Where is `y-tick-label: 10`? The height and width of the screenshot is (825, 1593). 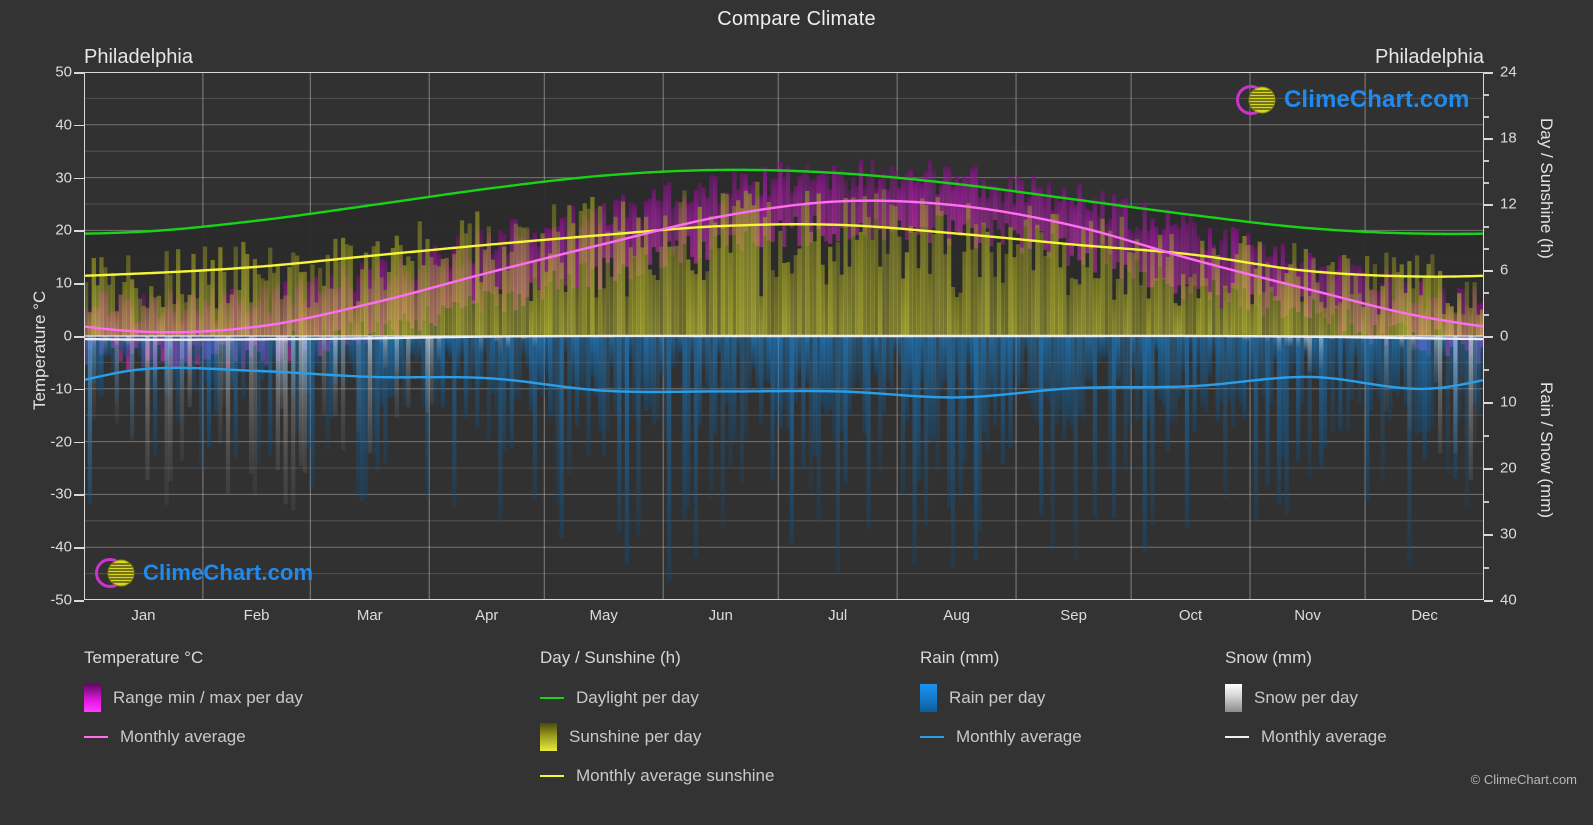
y-tick-label: 10 is located at coordinates (63, 283).